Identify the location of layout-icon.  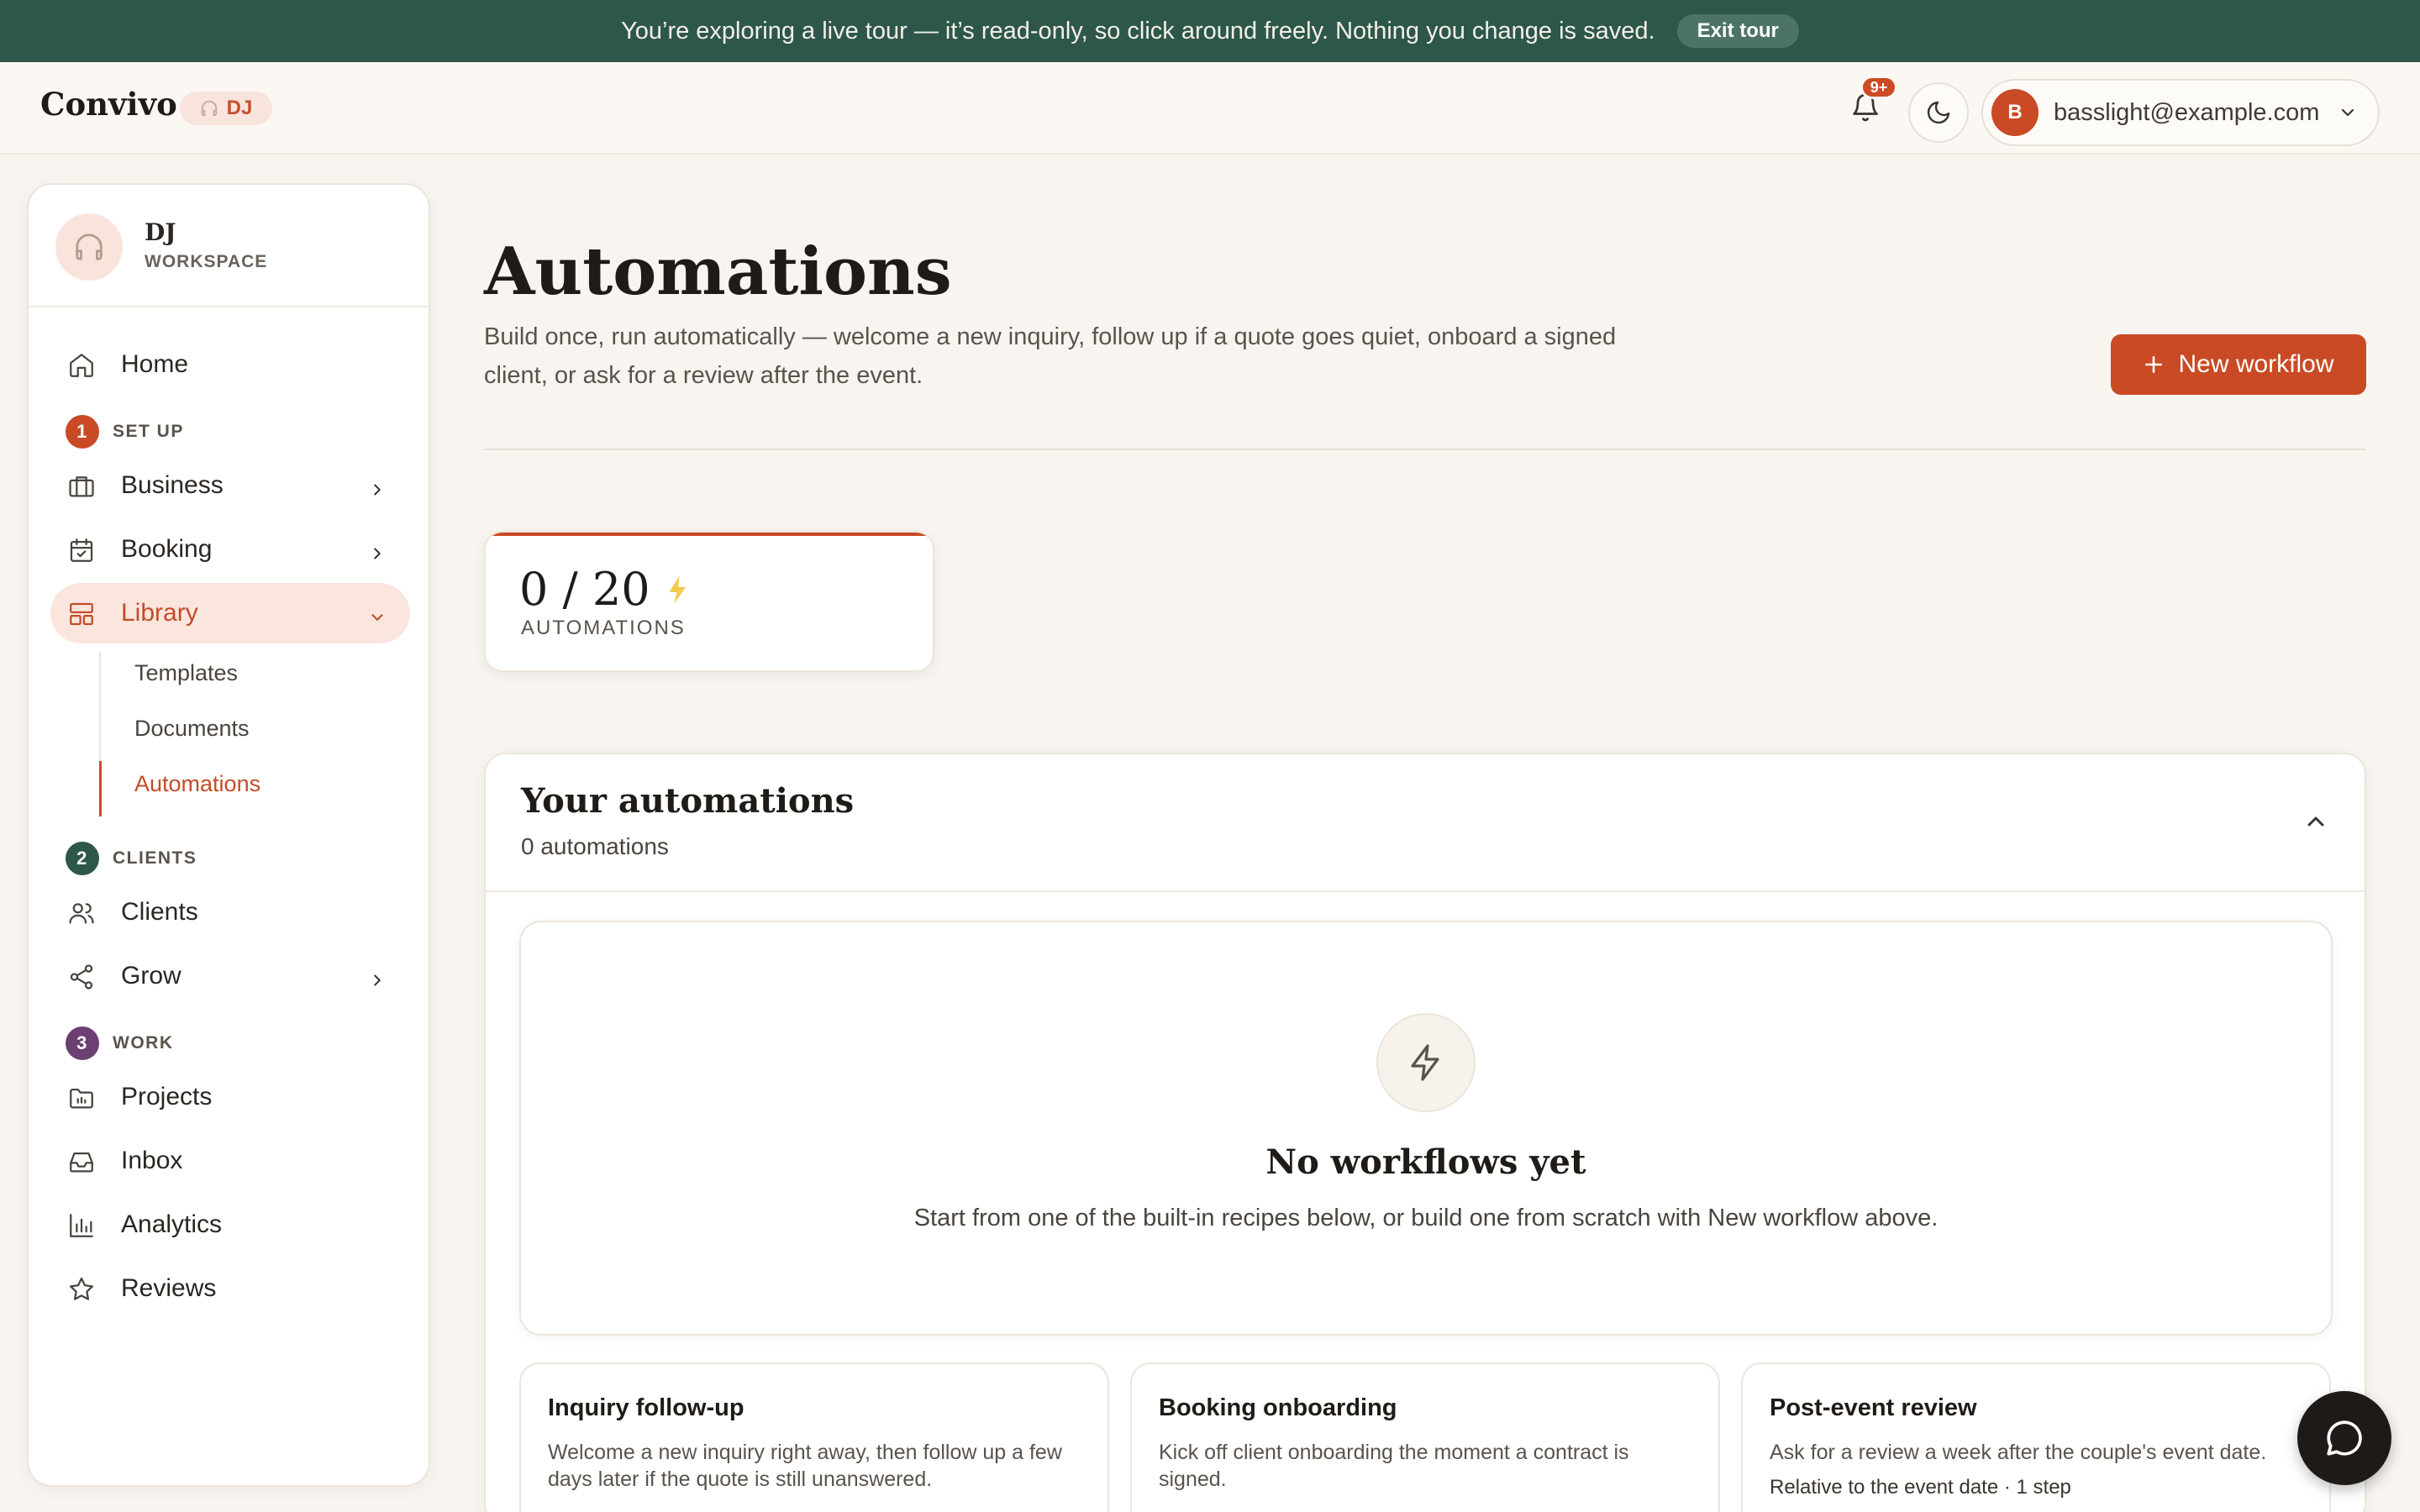
(81, 614).